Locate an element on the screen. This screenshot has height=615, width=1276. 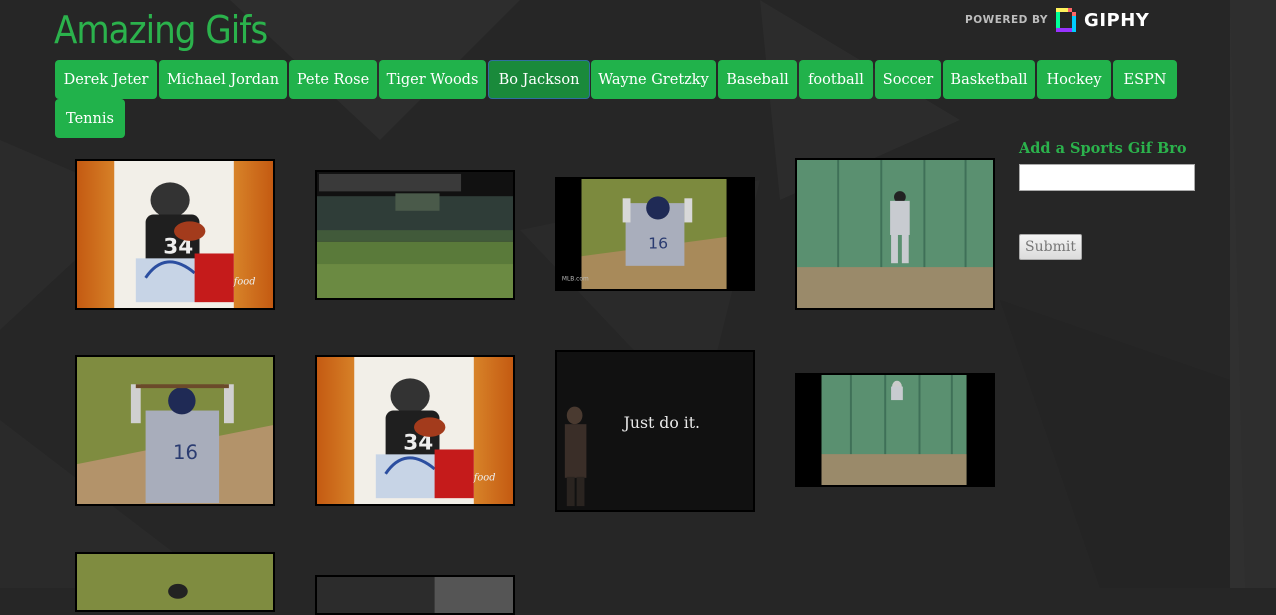
nav-item-basketball: Basketball is located at coordinates (989, 79).